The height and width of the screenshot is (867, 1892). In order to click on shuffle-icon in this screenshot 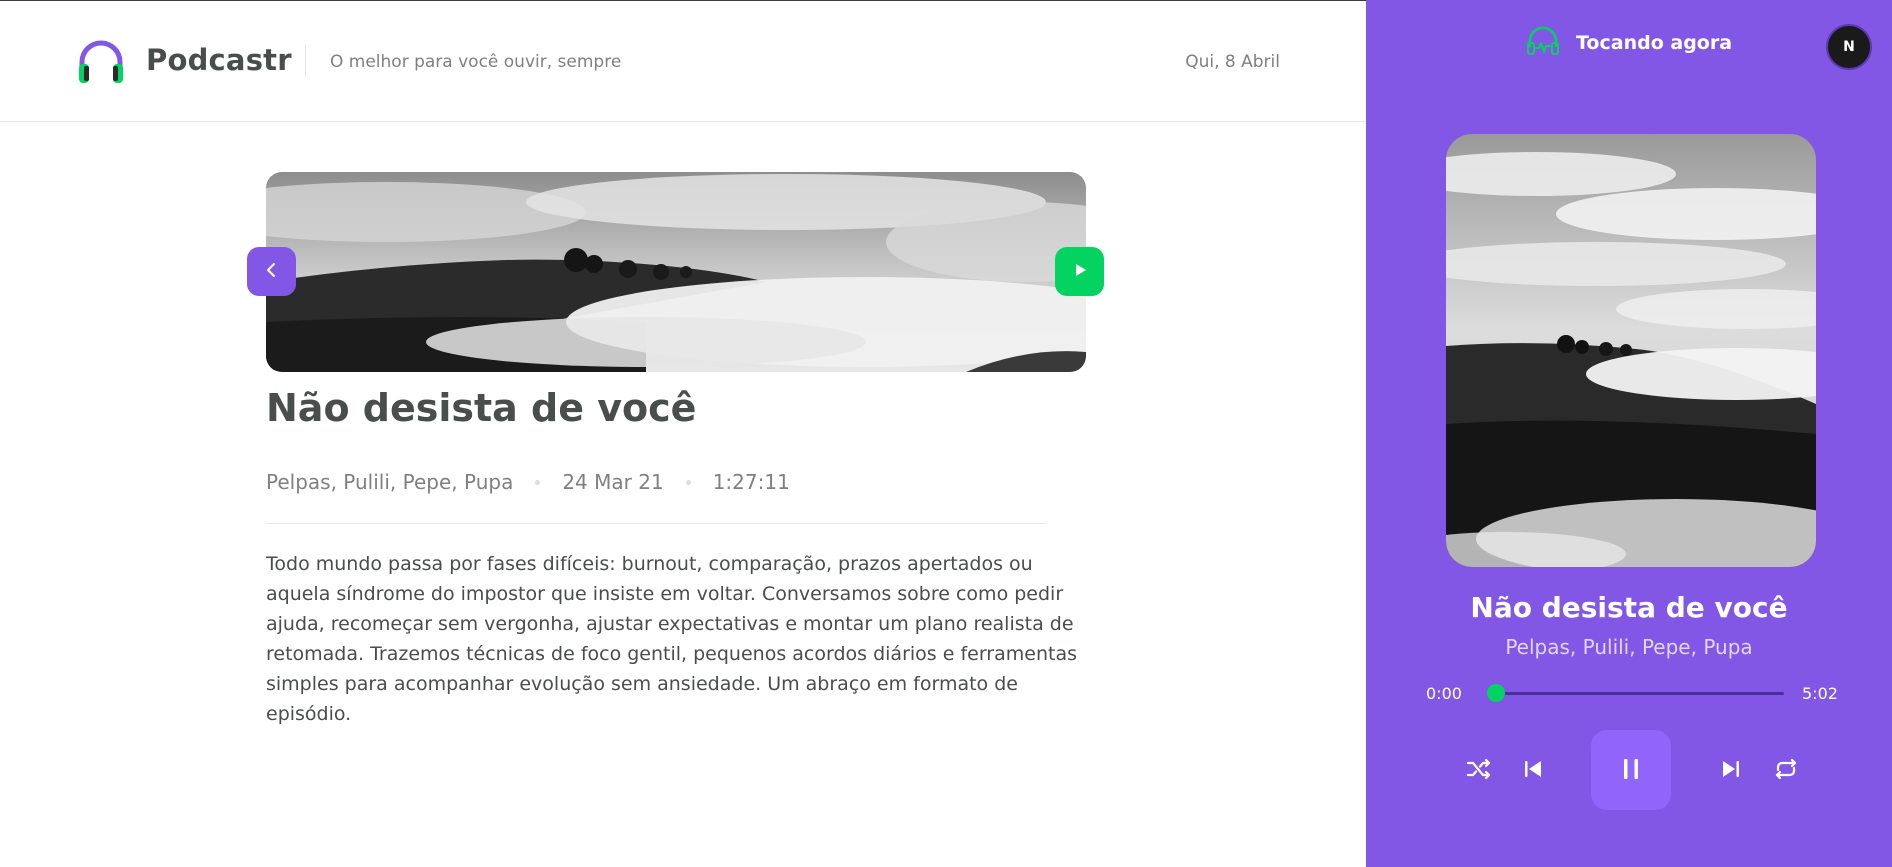, I will do `click(1479, 770)`.